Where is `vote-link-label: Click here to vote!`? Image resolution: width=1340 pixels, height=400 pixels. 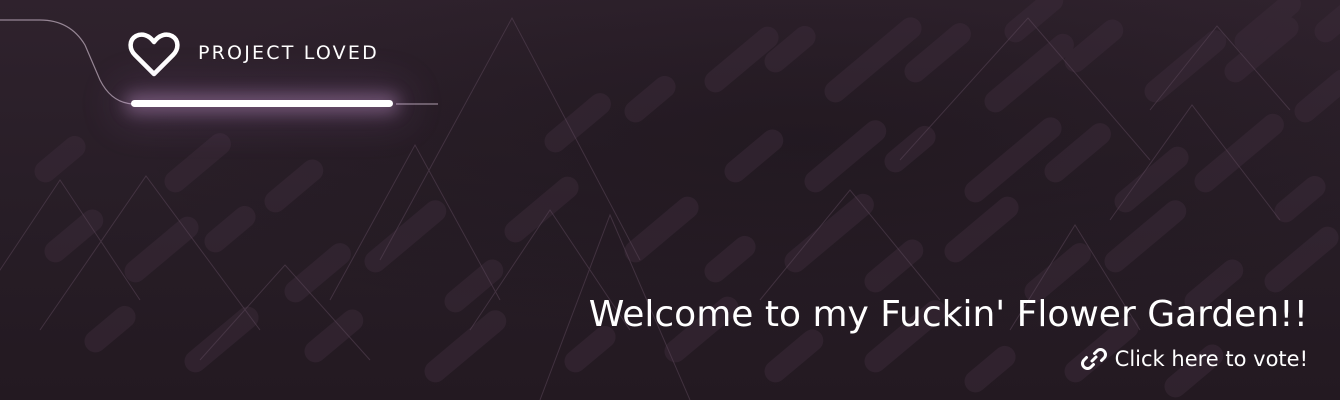 vote-link-label: Click here to vote! is located at coordinates (1211, 359).